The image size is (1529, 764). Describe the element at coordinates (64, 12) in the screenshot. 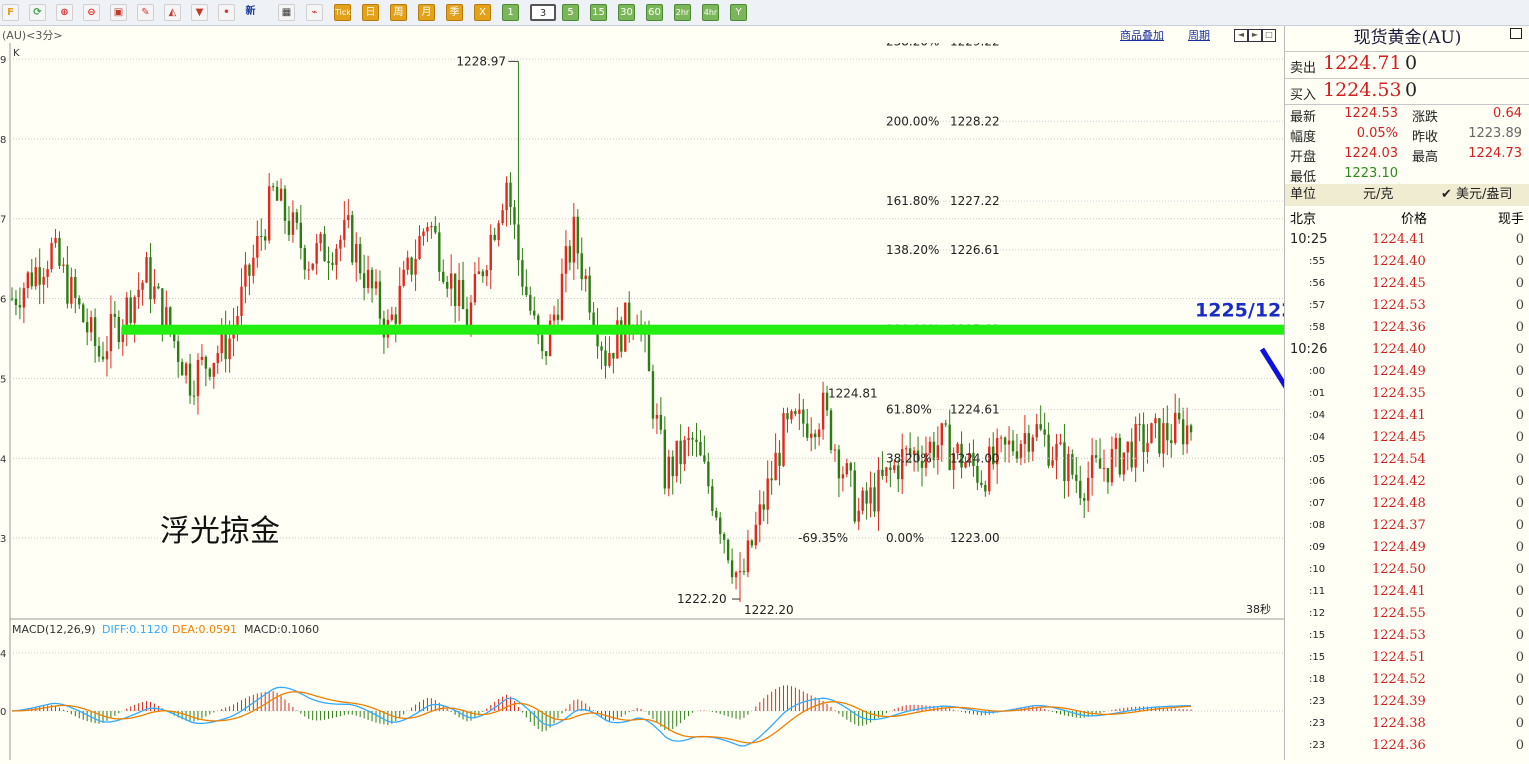

I see `zoom-in-icon: ⊕` at that location.